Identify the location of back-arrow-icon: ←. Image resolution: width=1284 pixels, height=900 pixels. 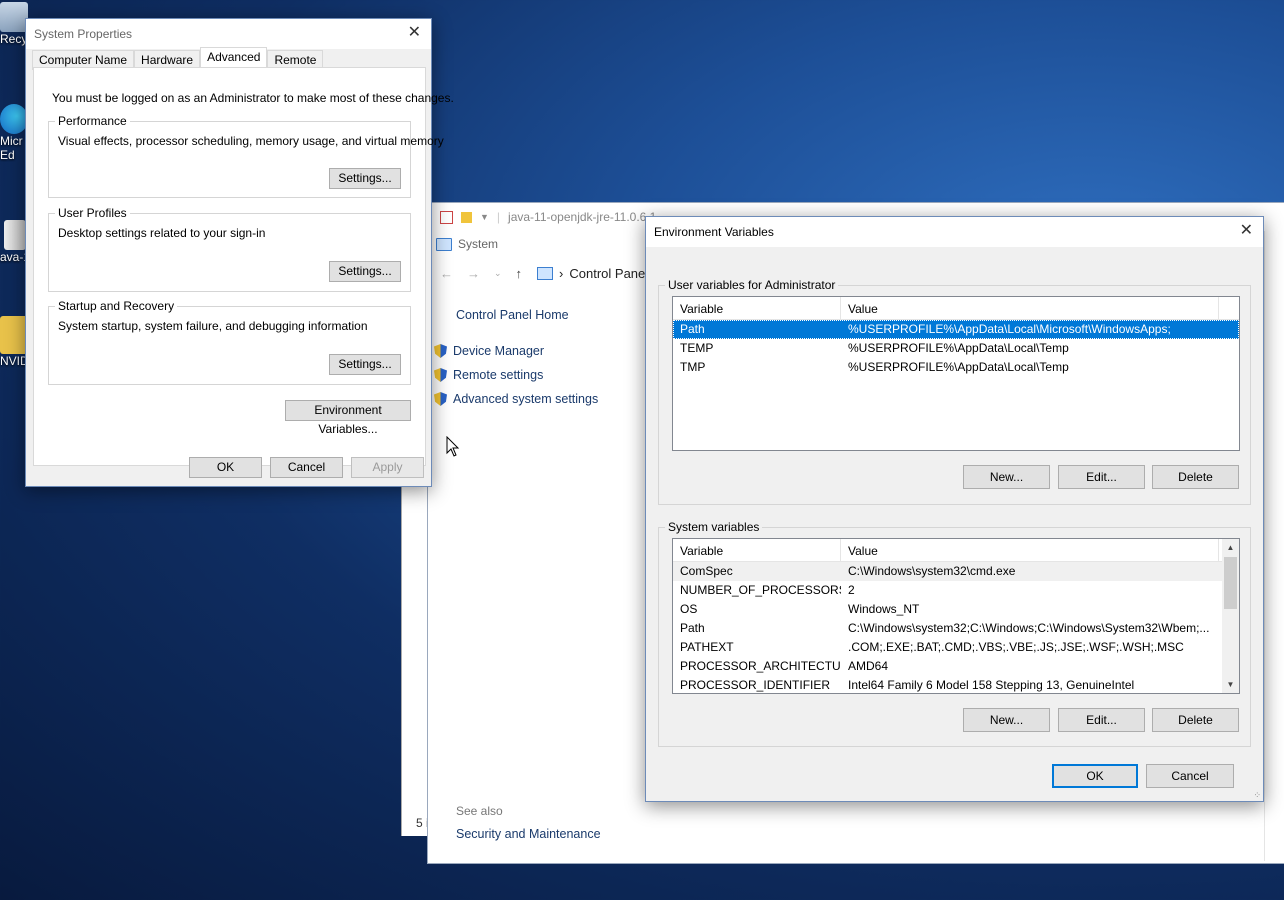
(446, 273).